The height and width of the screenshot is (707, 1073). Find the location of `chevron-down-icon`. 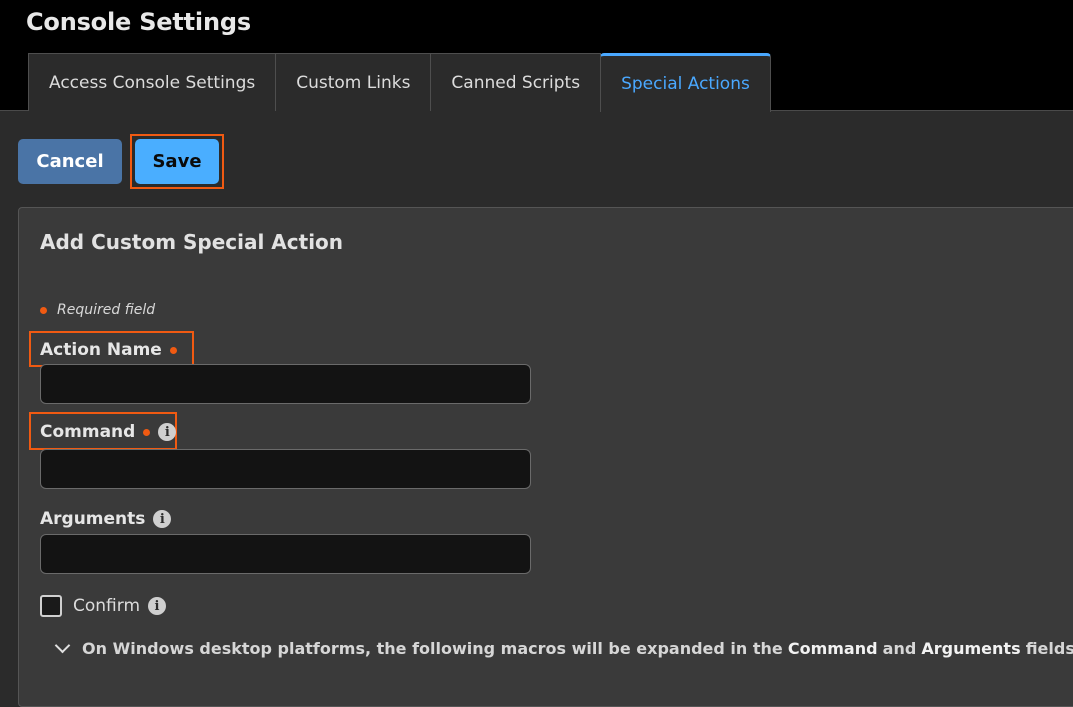

chevron-down-icon is located at coordinates (62, 645).